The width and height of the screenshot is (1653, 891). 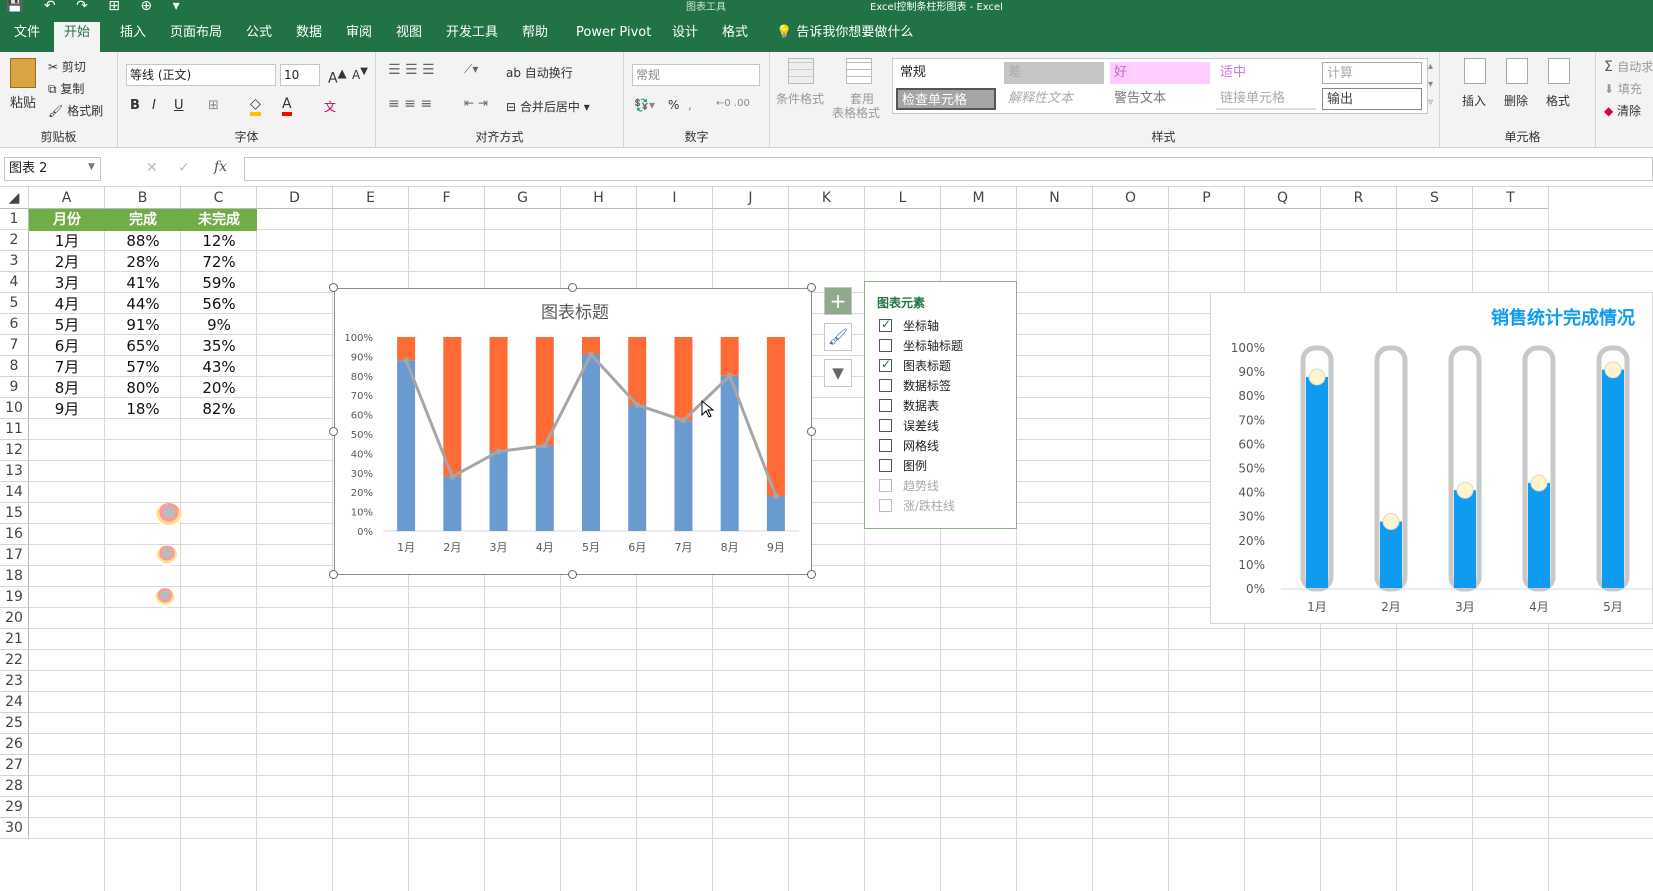 What do you see at coordinates (575, 312) in the screenshot?
I see `chart1-title: 图表标题` at bounding box center [575, 312].